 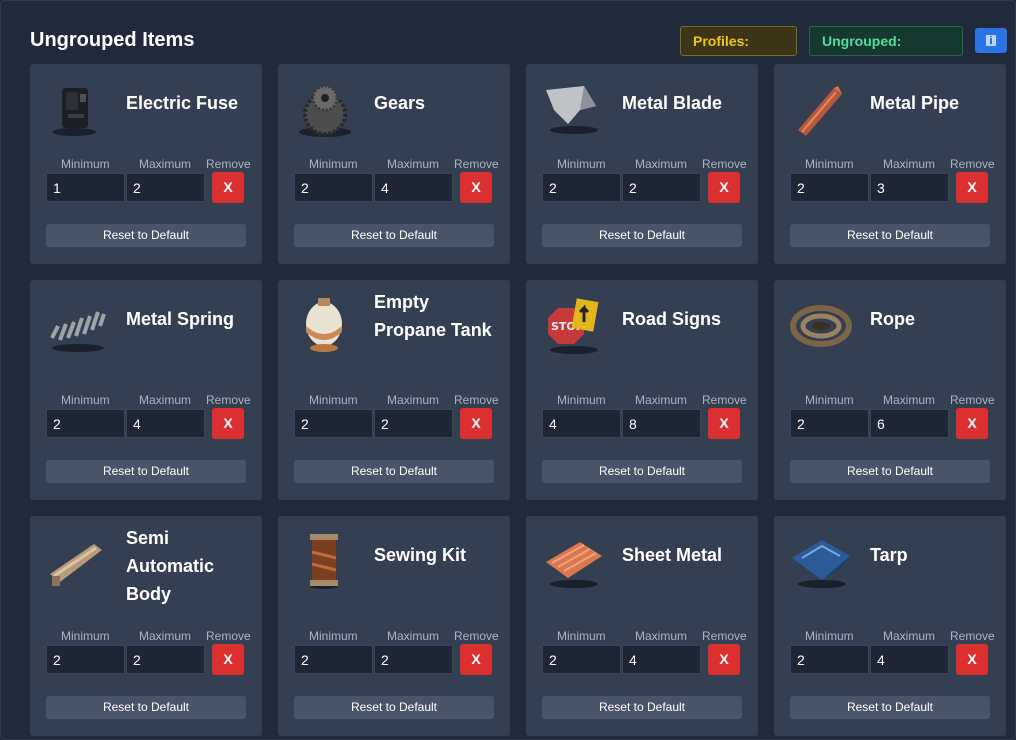 What do you see at coordinates (672, 319) in the screenshot?
I see `item-name: Road Signs` at bounding box center [672, 319].